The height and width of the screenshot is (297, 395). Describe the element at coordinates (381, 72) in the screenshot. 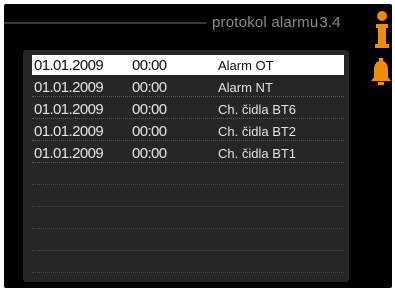

I see `bell-icon` at that location.